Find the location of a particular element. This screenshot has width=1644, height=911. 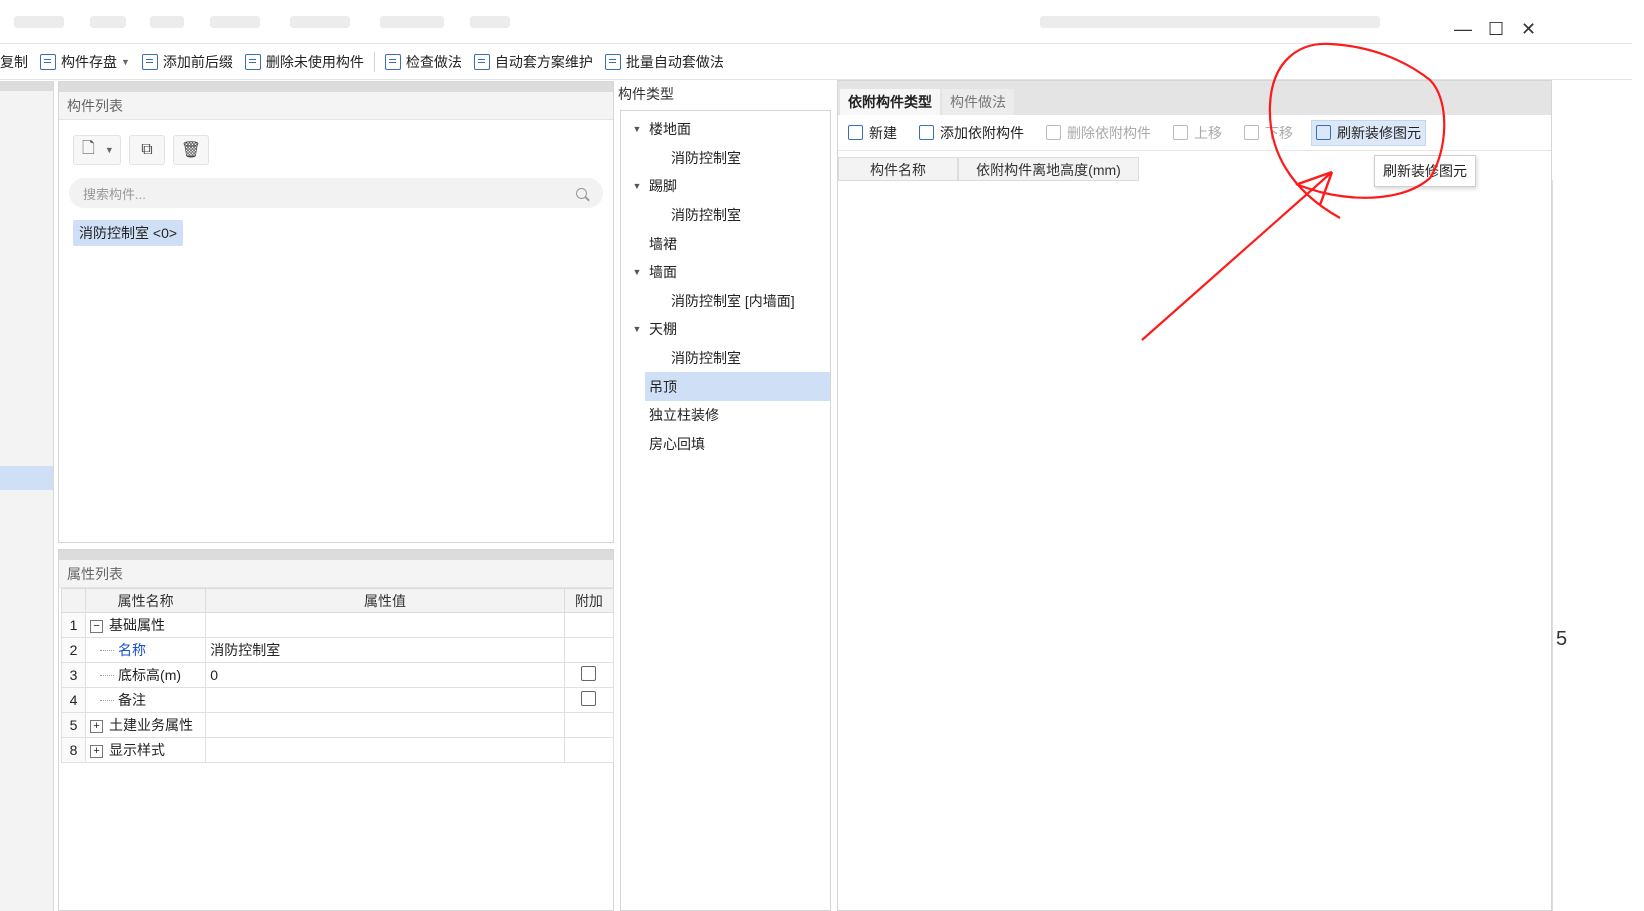

move-down-button: 下移 is located at coordinates (1268, 133).